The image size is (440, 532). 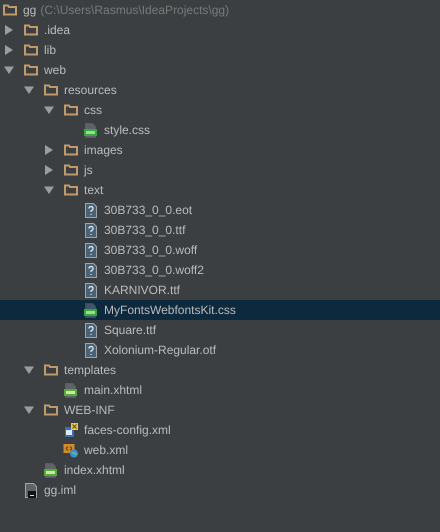 I want to click on file-name: images, so click(x=103, y=150).